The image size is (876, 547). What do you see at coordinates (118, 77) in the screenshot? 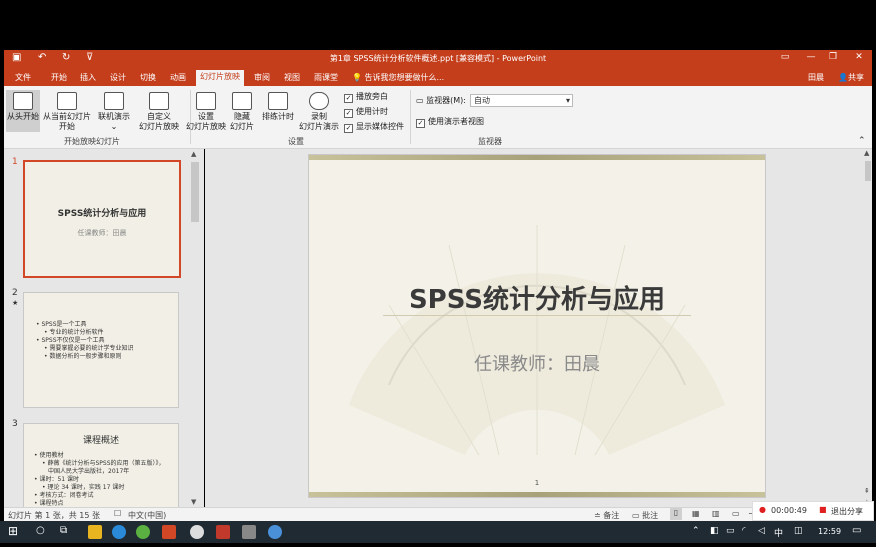
I see `tab-design: 设计` at bounding box center [118, 77].